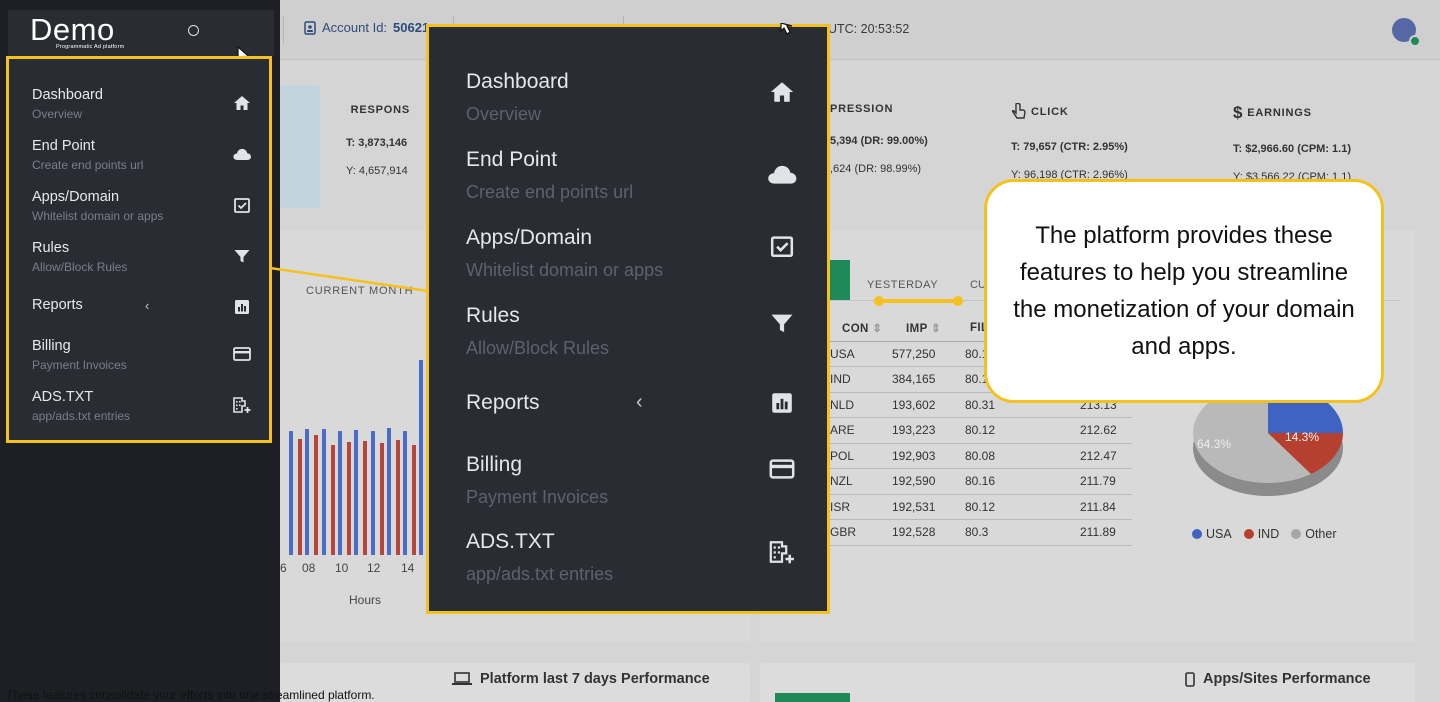 The width and height of the screenshot is (1440, 702). I want to click on stat-title: PRESSION, so click(862, 109).